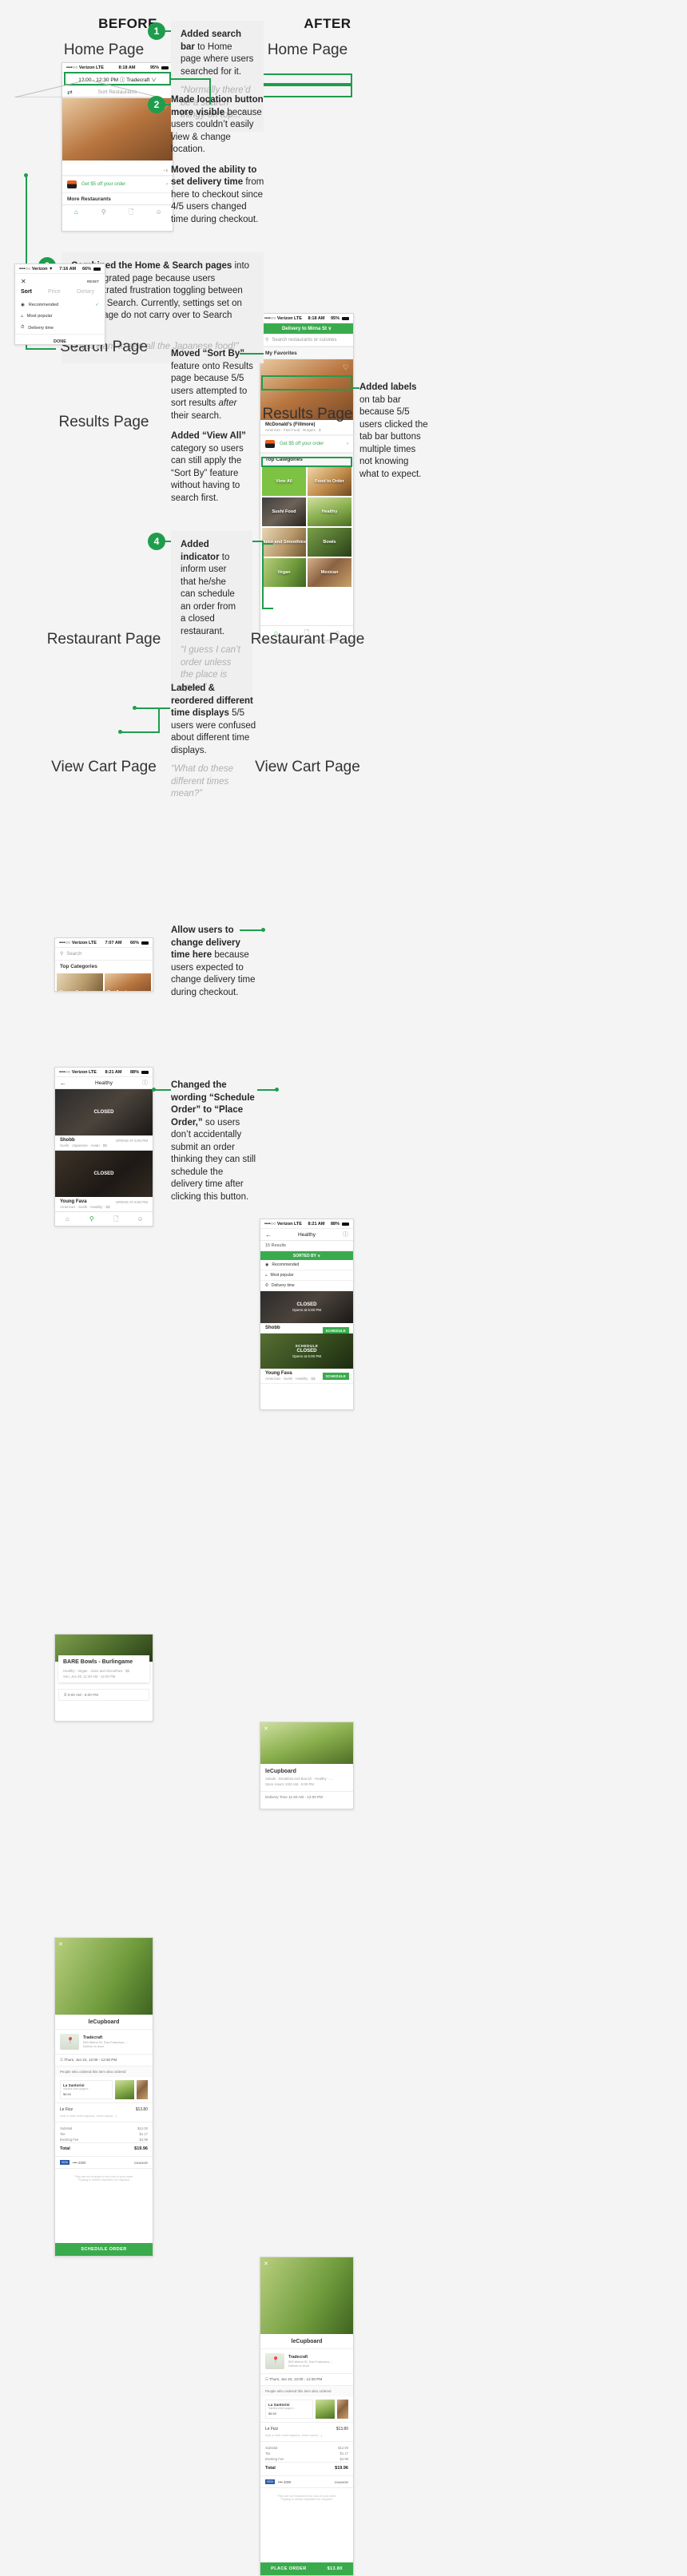 This screenshot has height=2576, width=687. What do you see at coordinates (307, 1265) in the screenshot?
I see `sort-option-recommended: ◉ Recommended` at bounding box center [307, 1265].